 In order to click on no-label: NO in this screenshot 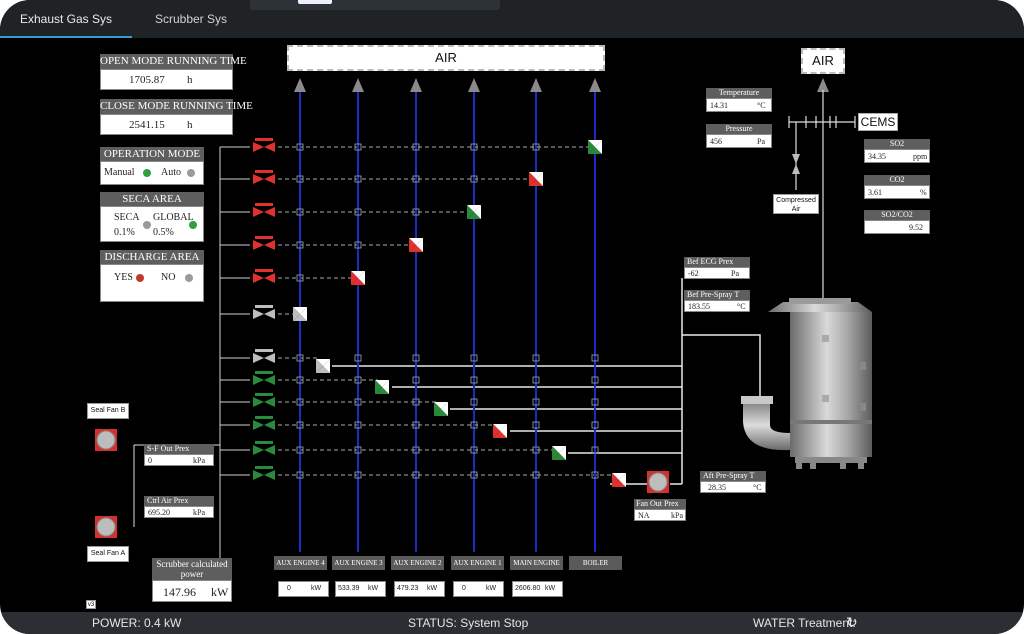, I will do `click(168, 277)`.